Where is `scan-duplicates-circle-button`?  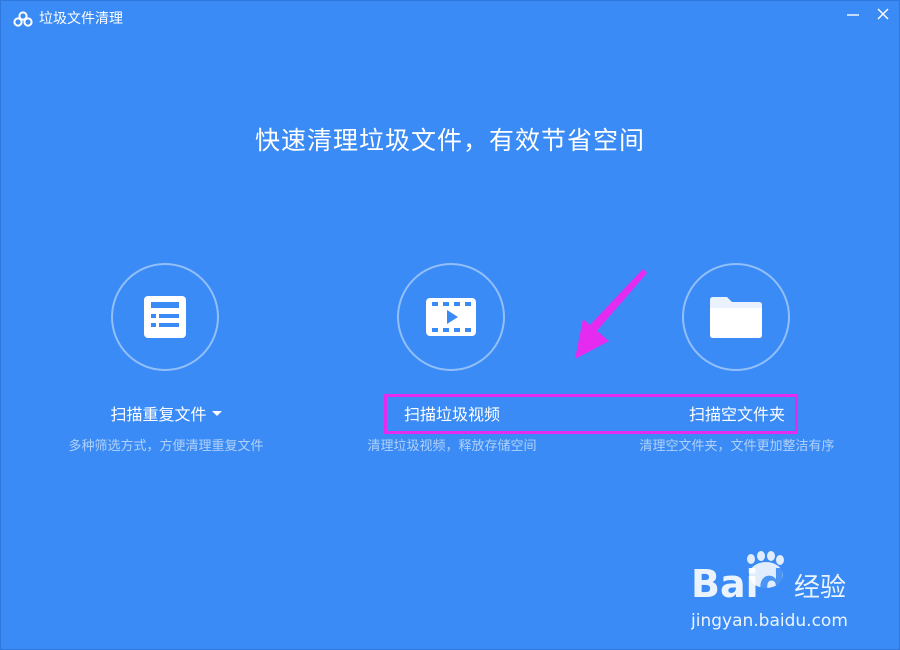
scan-duplicates-circle-button is located at coordinates (165, 317).